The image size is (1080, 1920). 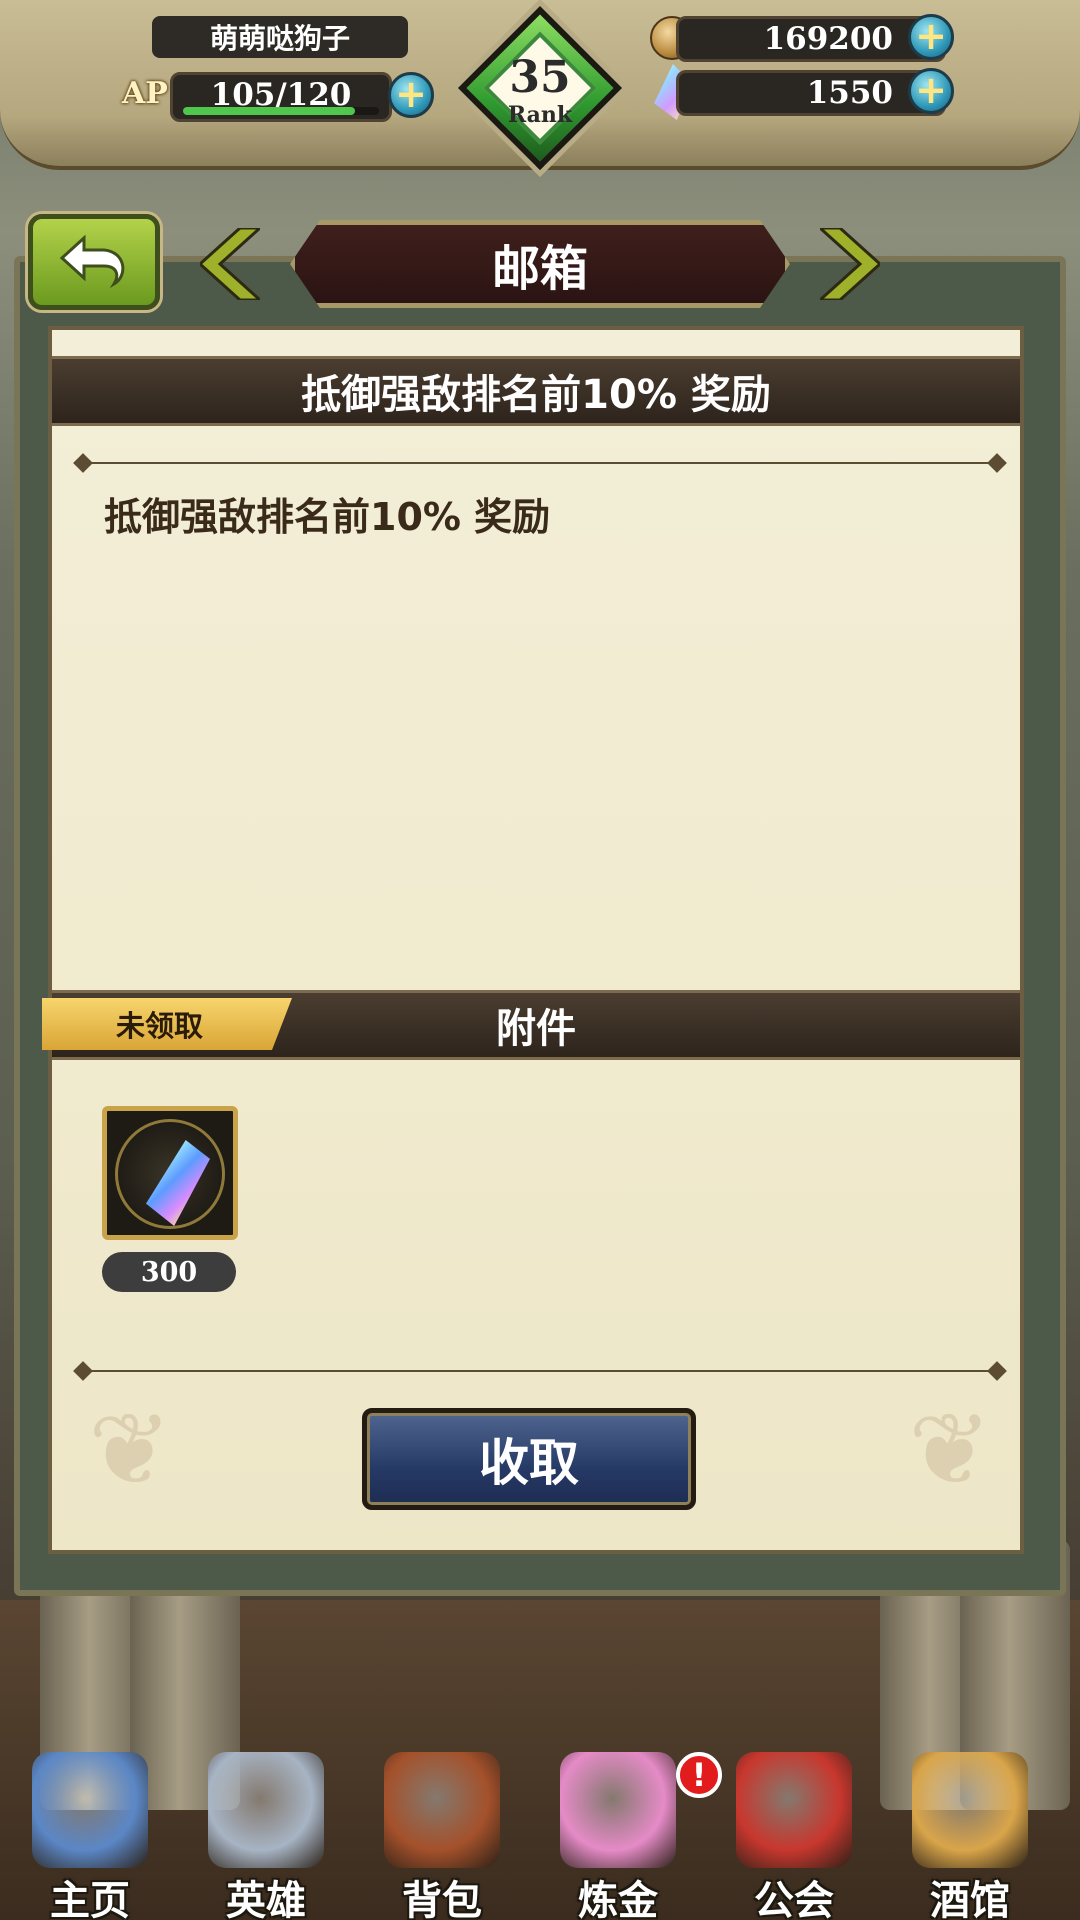 What do you see at coordinates (269, 111) in the screenshot?
I see `ap-fill` at bounding box center [269, 111].